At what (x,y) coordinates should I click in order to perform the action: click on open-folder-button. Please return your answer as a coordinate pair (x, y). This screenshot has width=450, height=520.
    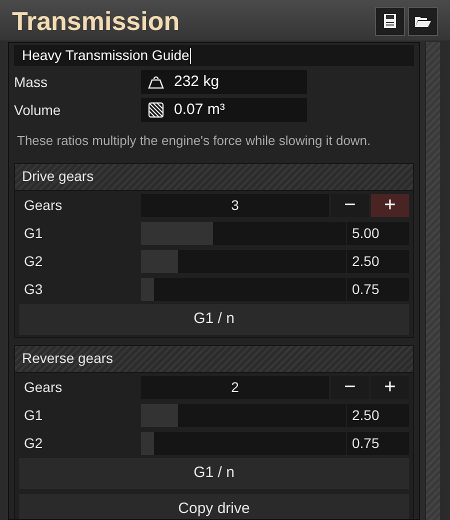
    Looking at the image, I should click on (423, 21).